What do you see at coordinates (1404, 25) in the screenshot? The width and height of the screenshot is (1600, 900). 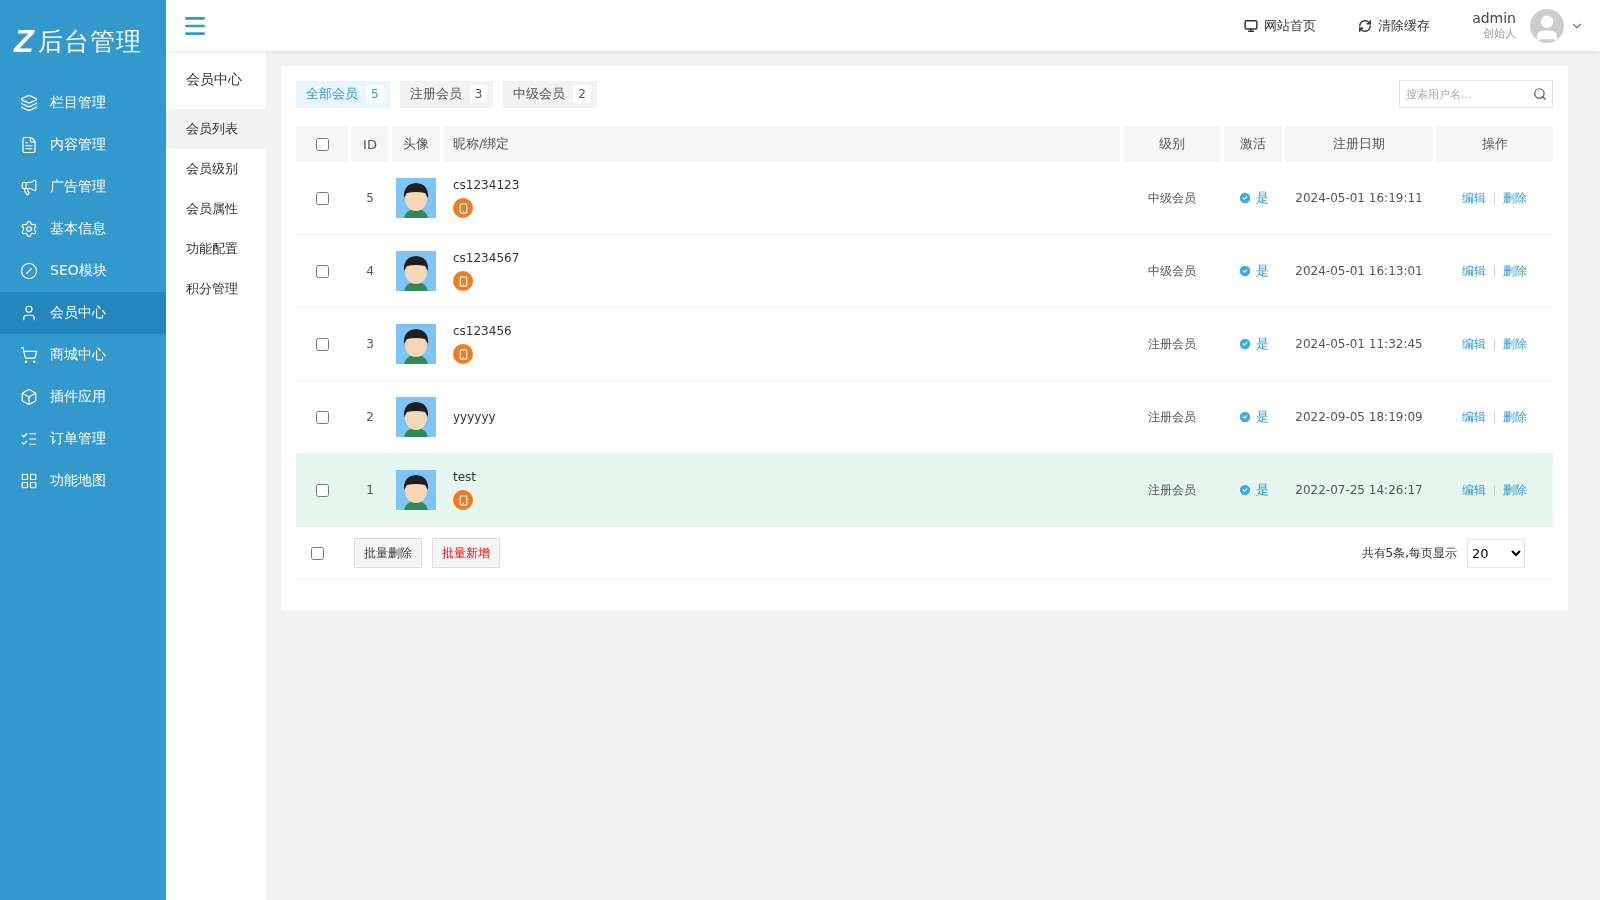 I see `header-link-label: 清除缓存` at bounding box center [1404, 25].